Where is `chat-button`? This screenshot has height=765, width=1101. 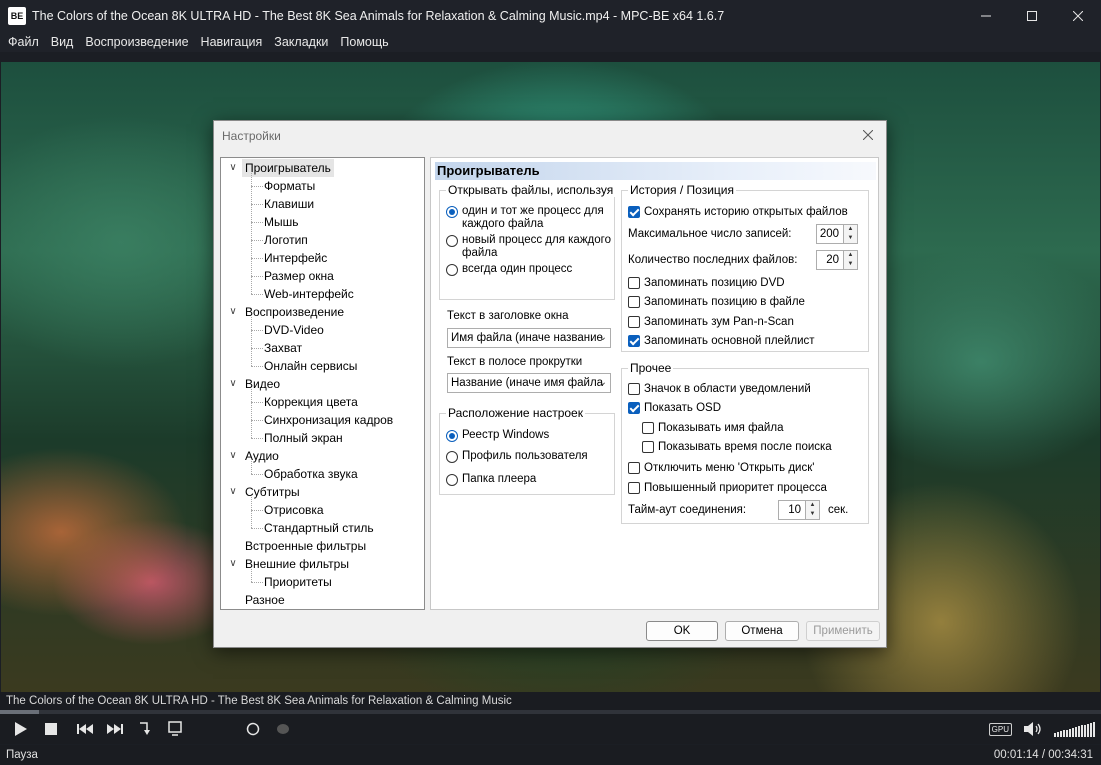 chat-button is located at coordinates (283, 729).